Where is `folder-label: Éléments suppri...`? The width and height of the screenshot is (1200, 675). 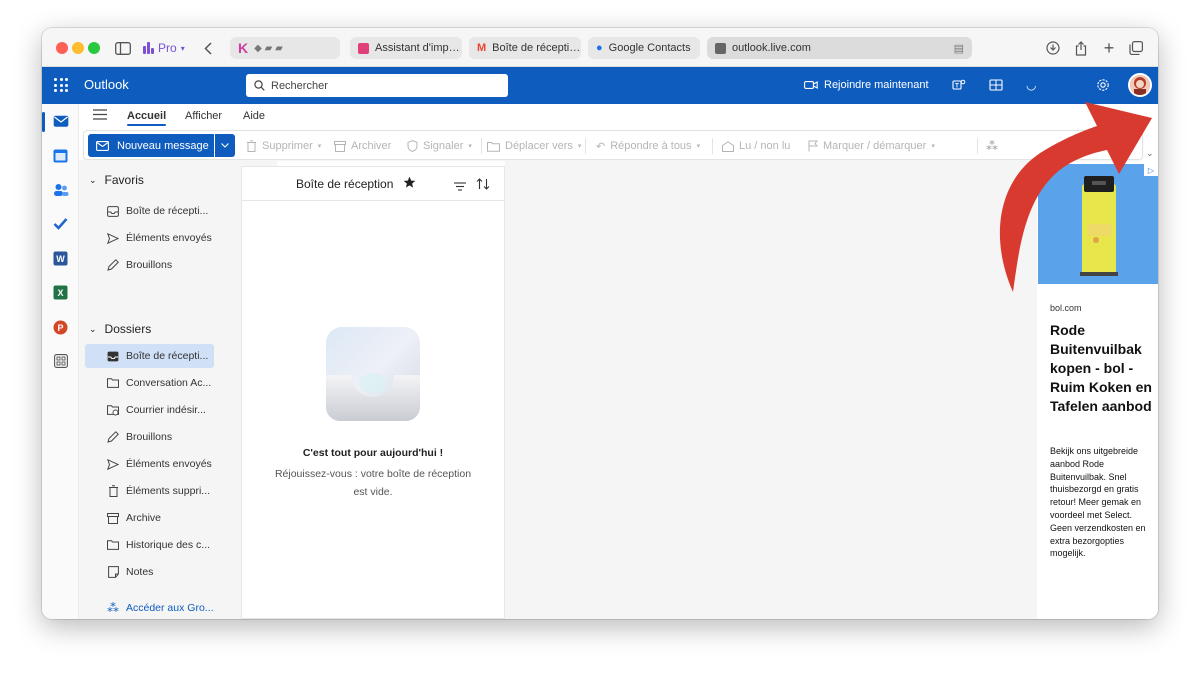
folder-label: Éléments suppri... is located at coordinates (168, 491).